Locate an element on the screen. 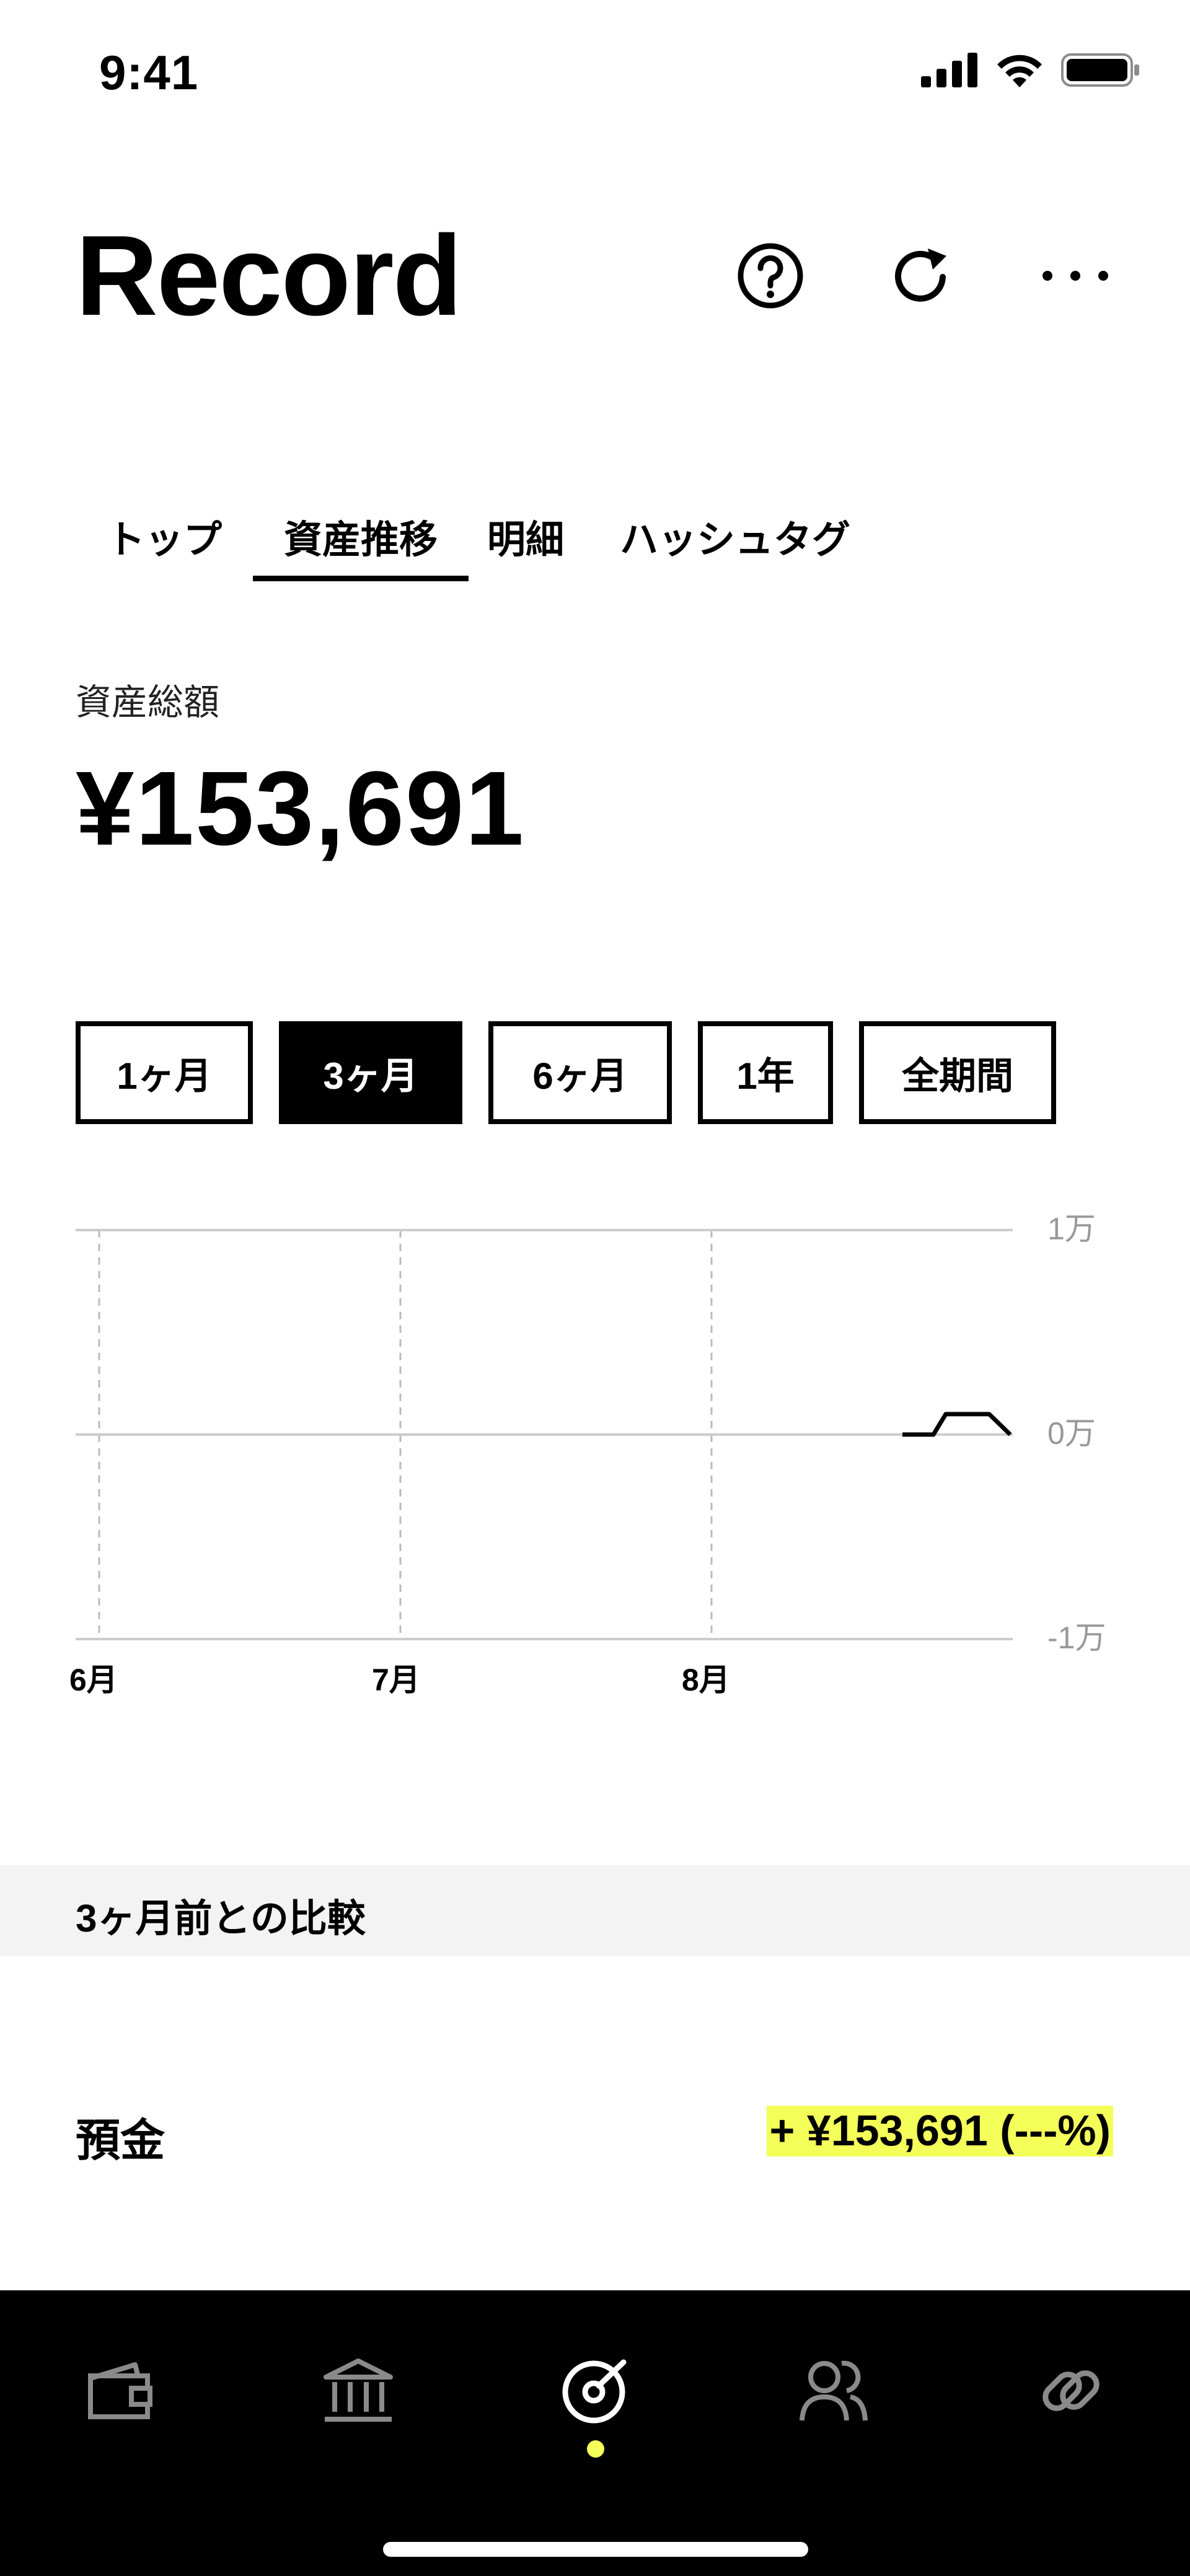 Image resolution: width=1190 pixels, height=2576 pixels. total-assets-label: 資産総額 is located at coordinates (148, 702).